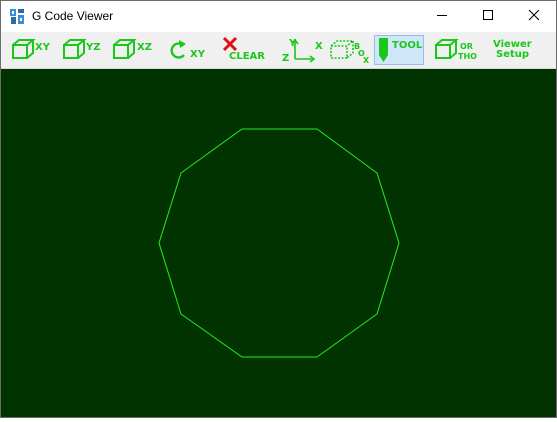 This screenshot has height=422, width=557. Describe the element at coordinates (83, 50) in the screenshot. I see `view-yz-button: YZ` at that location.